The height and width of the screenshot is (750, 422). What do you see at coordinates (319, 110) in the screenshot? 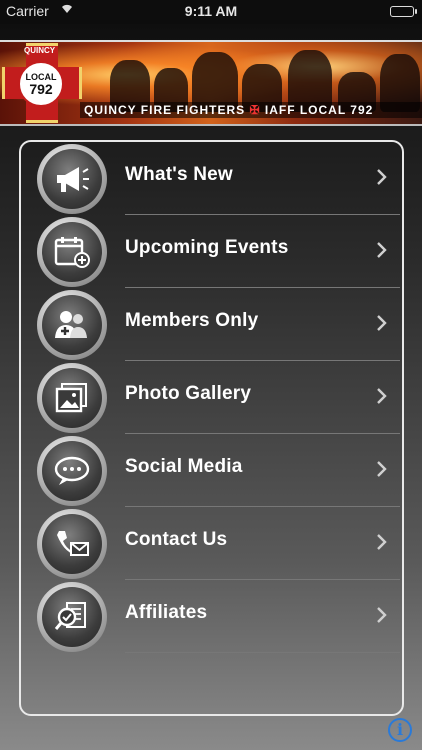
I see `banner-tagline-right: IAFF LOCAL 792` at bounding box center [319, 110].